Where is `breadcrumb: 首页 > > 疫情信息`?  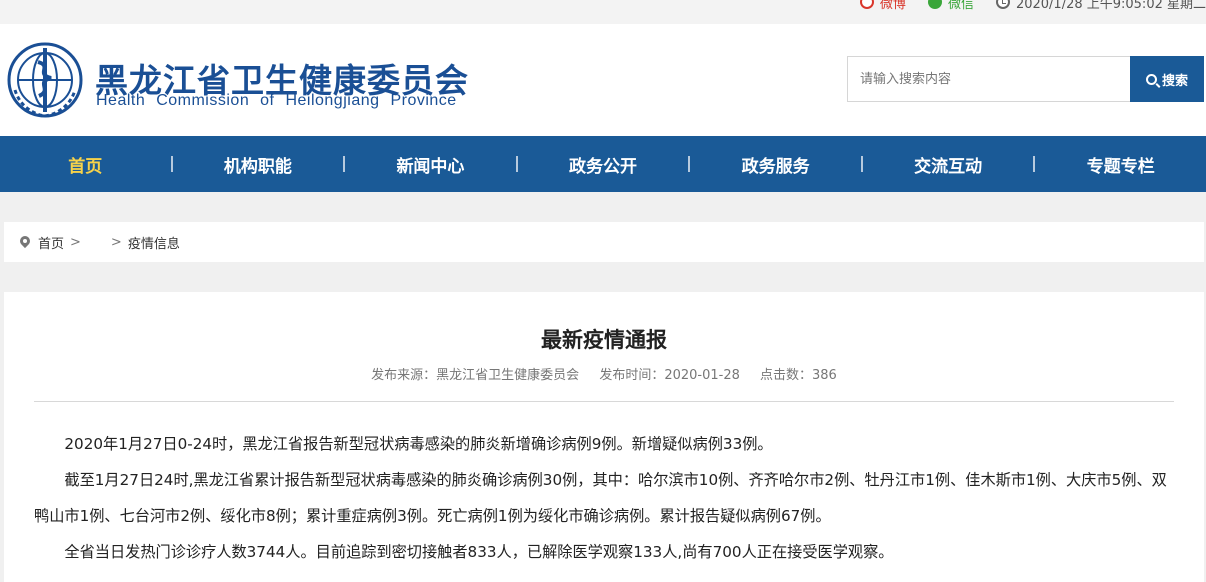 breadcrumb: 首页 > > 疫情信息 is located at coordinates (604, 242).